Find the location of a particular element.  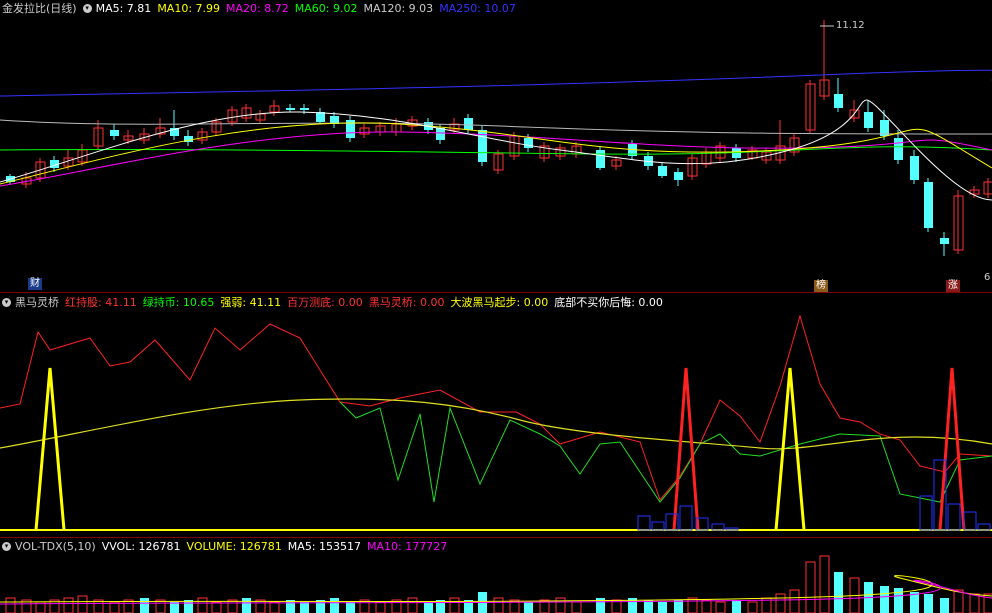

ma250-line is located at coordinates (496, 83).